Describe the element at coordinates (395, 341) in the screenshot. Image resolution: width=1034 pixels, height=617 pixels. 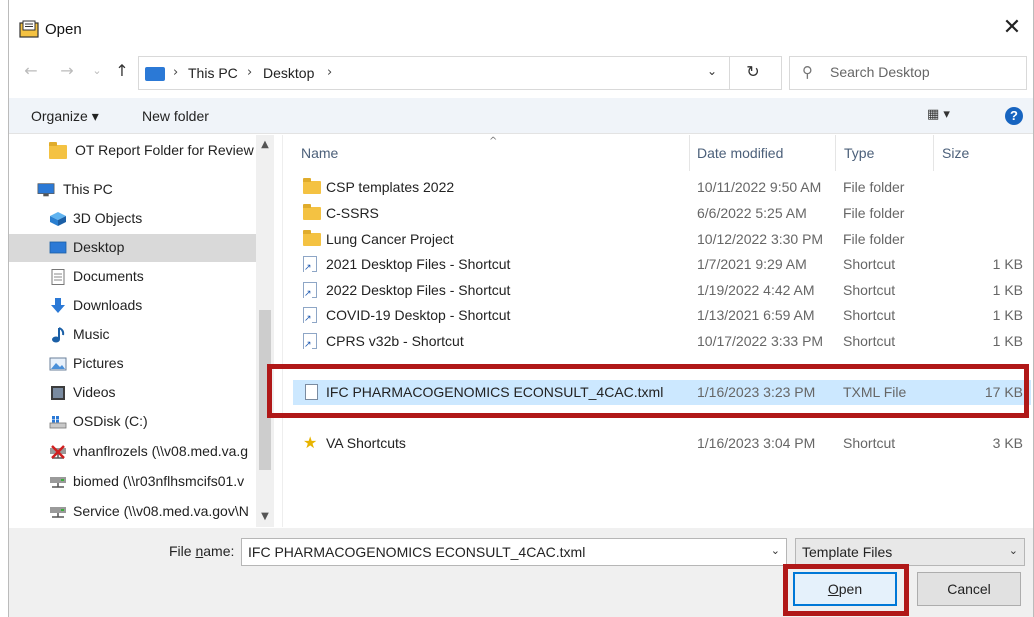
I see `file-name: CPRS v32b - Shortcut` at that location.